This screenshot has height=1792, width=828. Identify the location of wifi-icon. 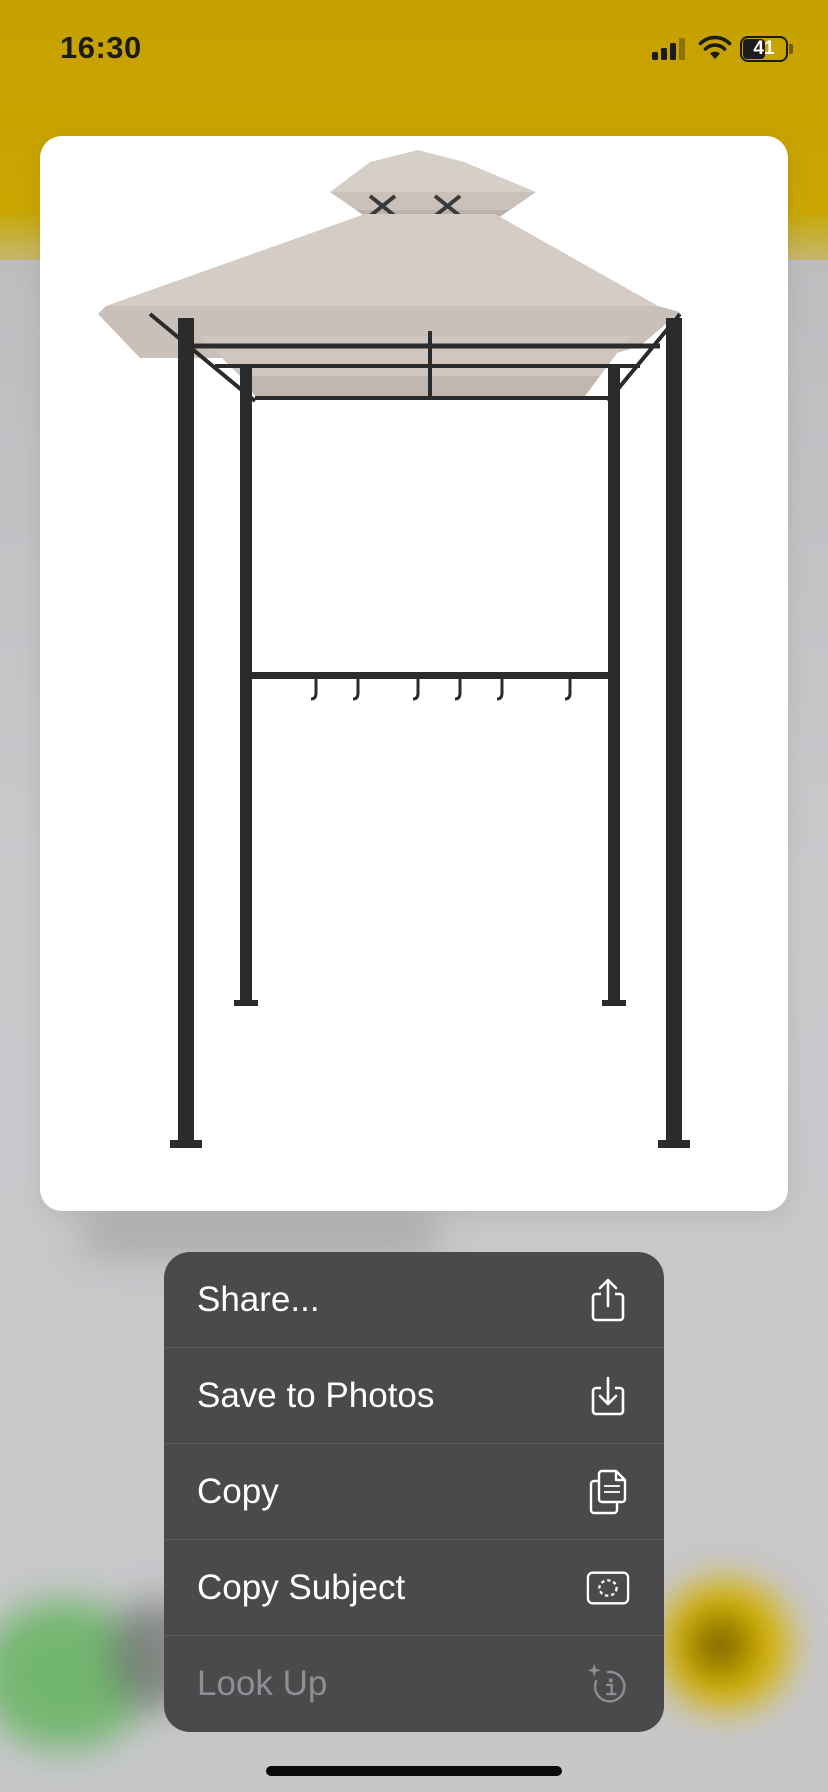
(715, 47).